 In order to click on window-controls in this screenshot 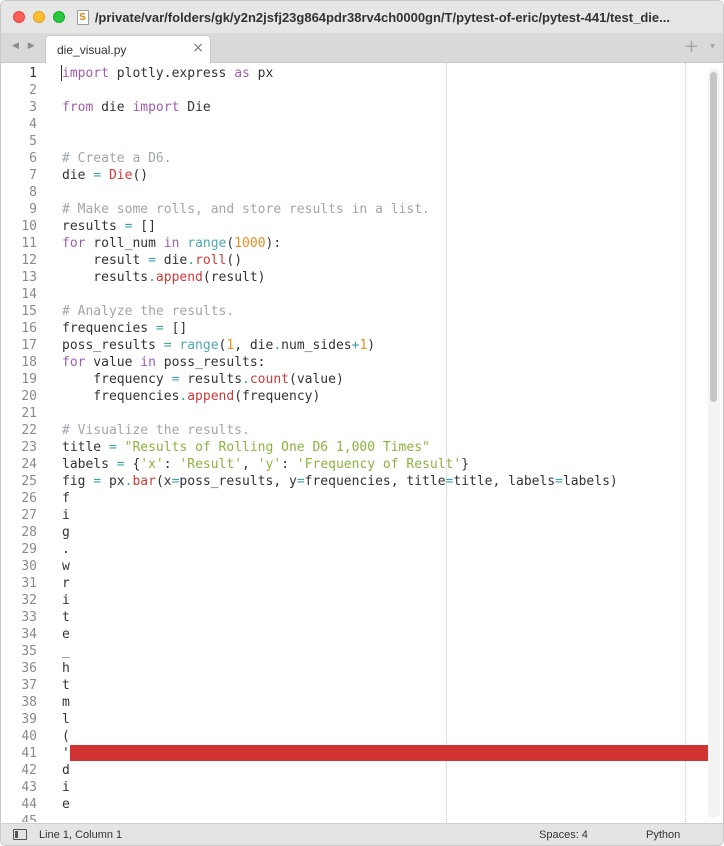, I will do `click(33, 17)`.